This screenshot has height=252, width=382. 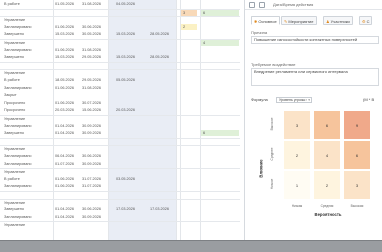 I want to click on table-row: Просрочено 01.06.2026 30.07.2026, so click(x=120, y=103).